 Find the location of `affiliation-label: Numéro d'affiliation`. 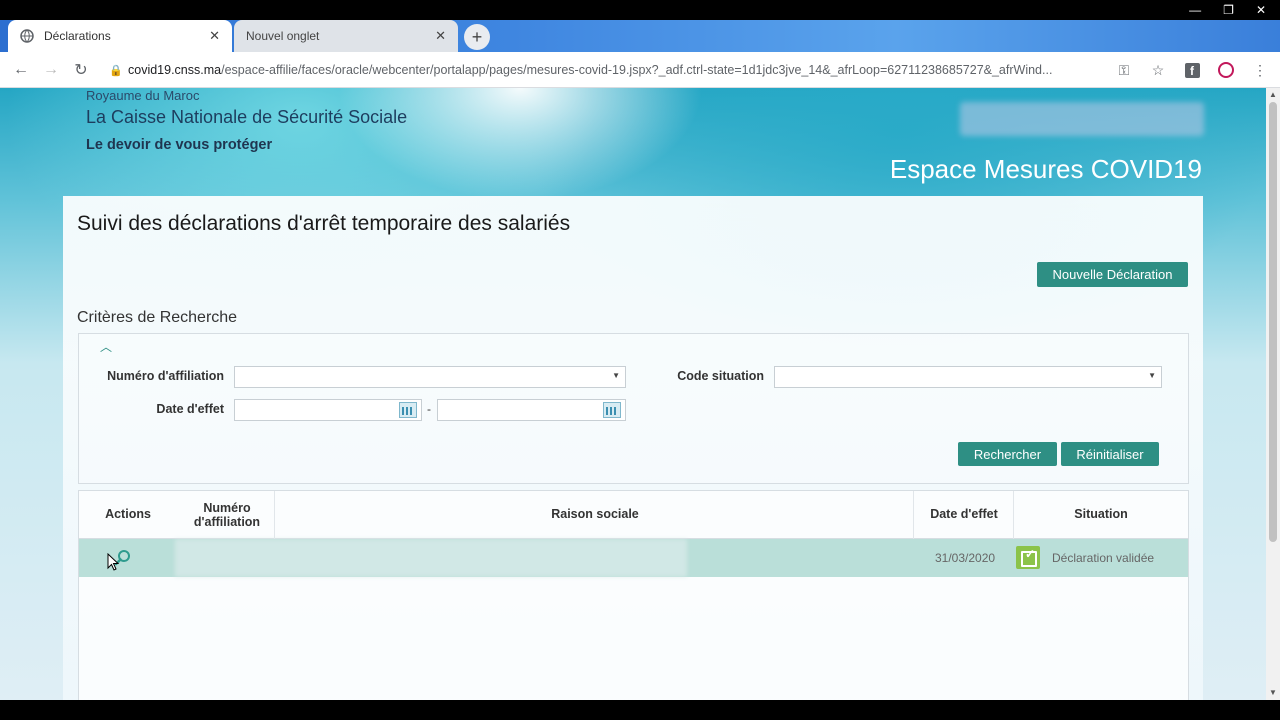

affiliation-label: Numéro d'affiliation is located at coordinates (165, 376).